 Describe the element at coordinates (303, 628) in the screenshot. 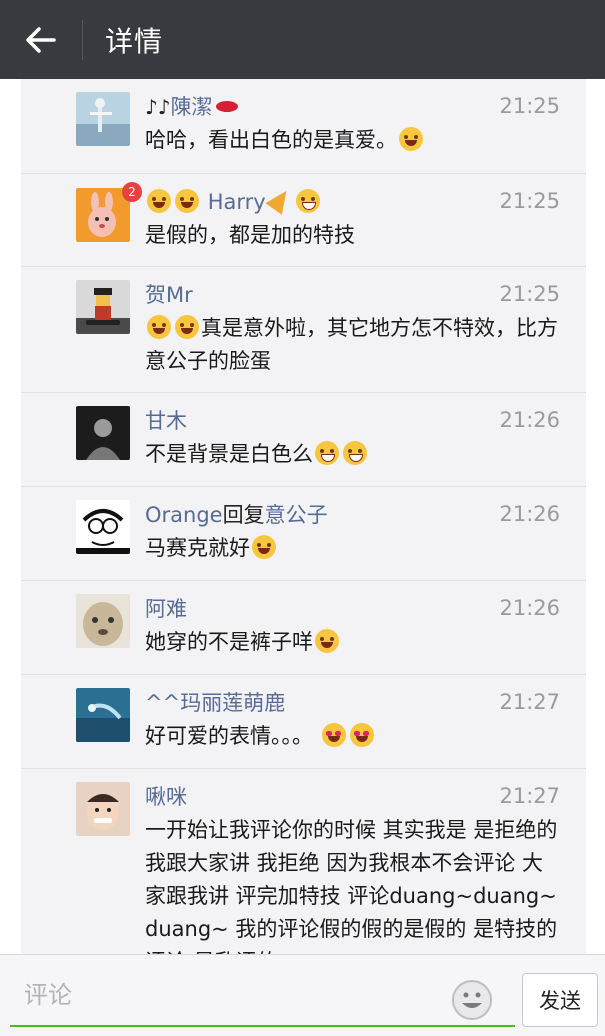

I see `comment-item: 阿难 21:26 她穿的不是裤子咩` at that location.